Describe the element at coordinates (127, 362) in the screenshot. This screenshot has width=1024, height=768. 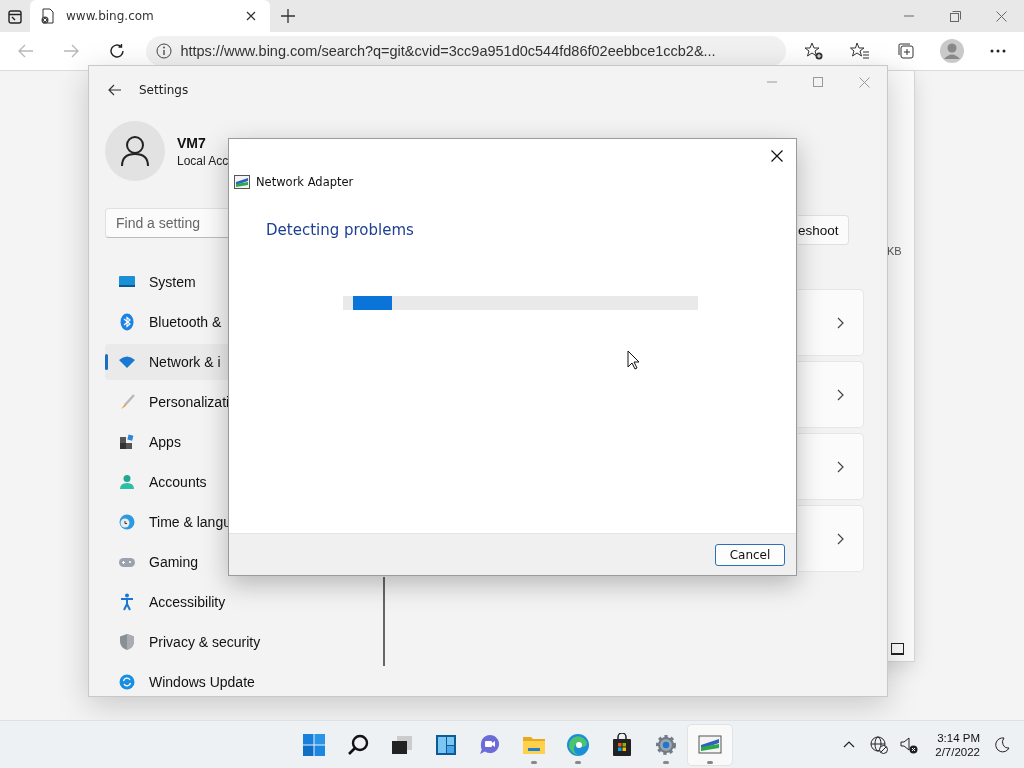
I see `wifi-icon` at that location.